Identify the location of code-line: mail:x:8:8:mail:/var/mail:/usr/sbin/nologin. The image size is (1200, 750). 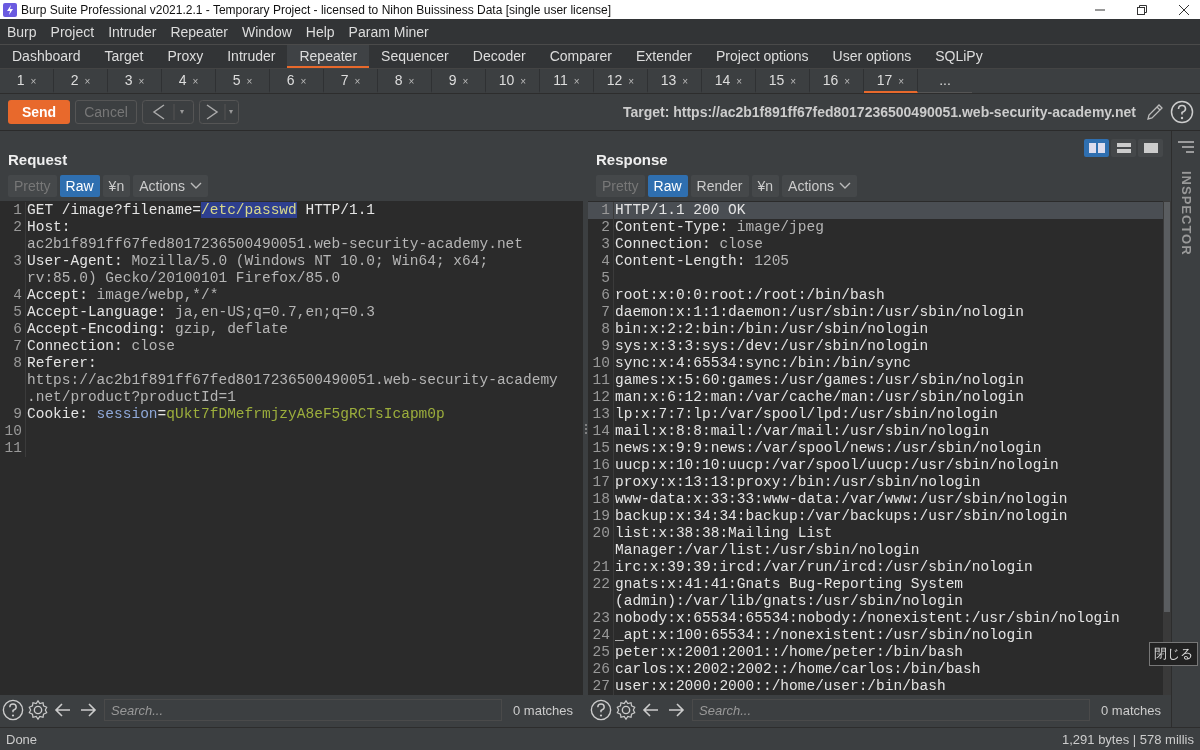
(802, 431).